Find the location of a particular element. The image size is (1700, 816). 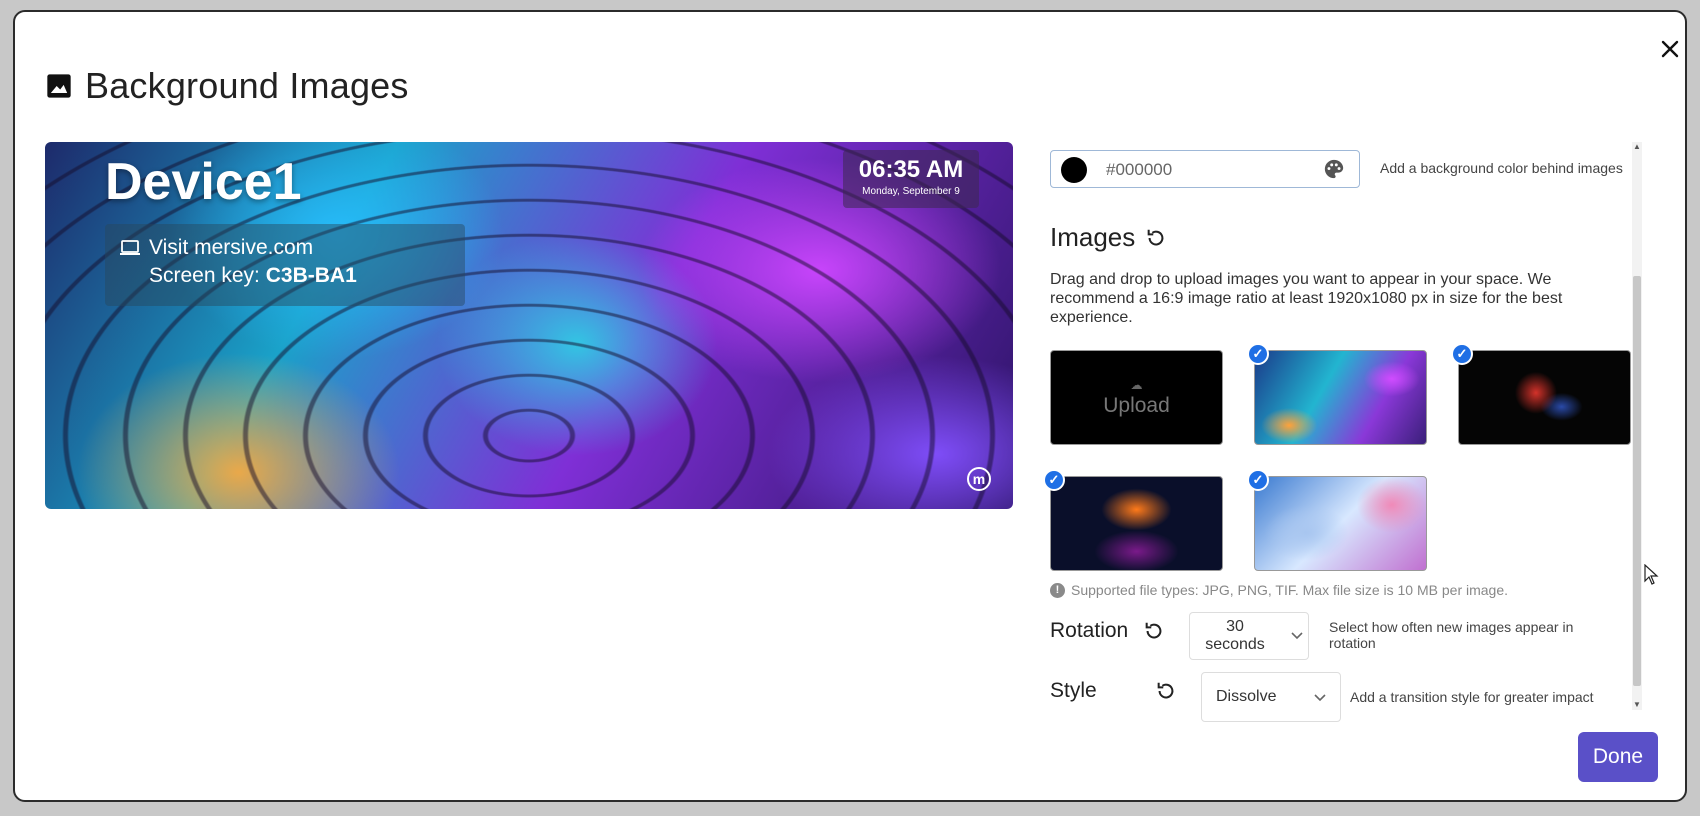

connection-info-box: Visit mersive.com Screen key: C3B-BA1 is located at coordinates (285, 265).